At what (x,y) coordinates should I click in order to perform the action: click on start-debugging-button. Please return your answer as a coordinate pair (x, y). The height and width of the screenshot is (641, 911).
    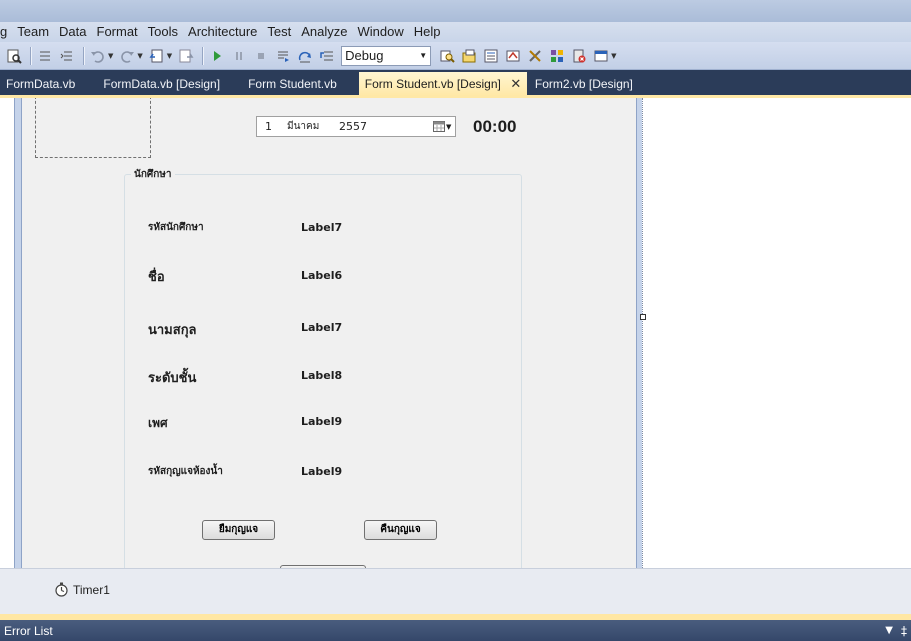
    Looking at the image, I should click on (217, 56).